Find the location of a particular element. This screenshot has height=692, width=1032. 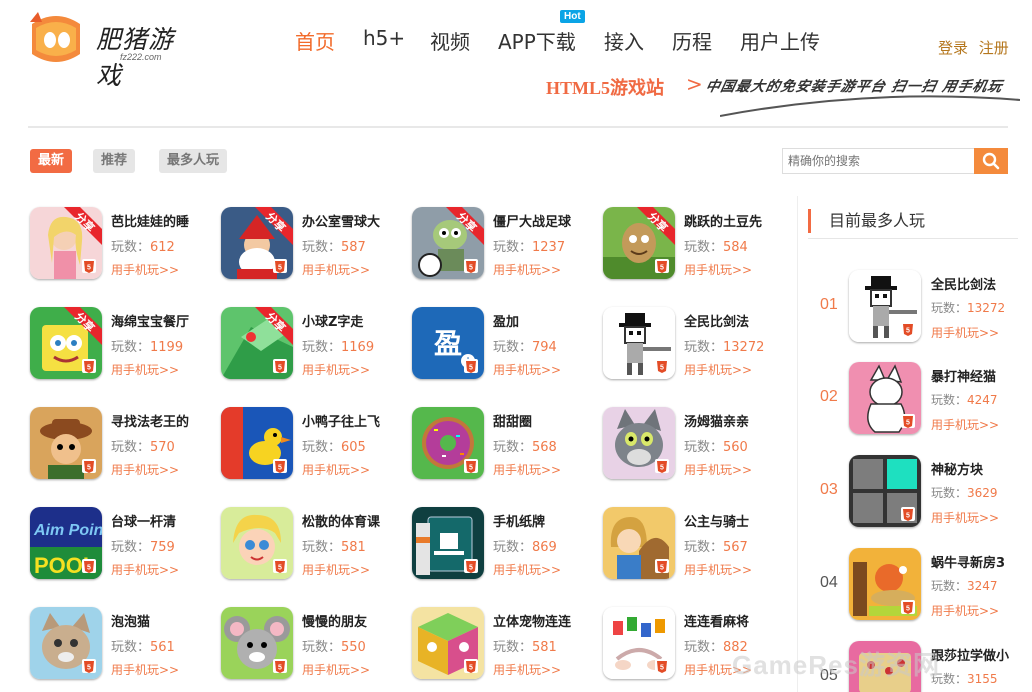

game-title: 松散的体育课 is located at coordinates (341, 520).